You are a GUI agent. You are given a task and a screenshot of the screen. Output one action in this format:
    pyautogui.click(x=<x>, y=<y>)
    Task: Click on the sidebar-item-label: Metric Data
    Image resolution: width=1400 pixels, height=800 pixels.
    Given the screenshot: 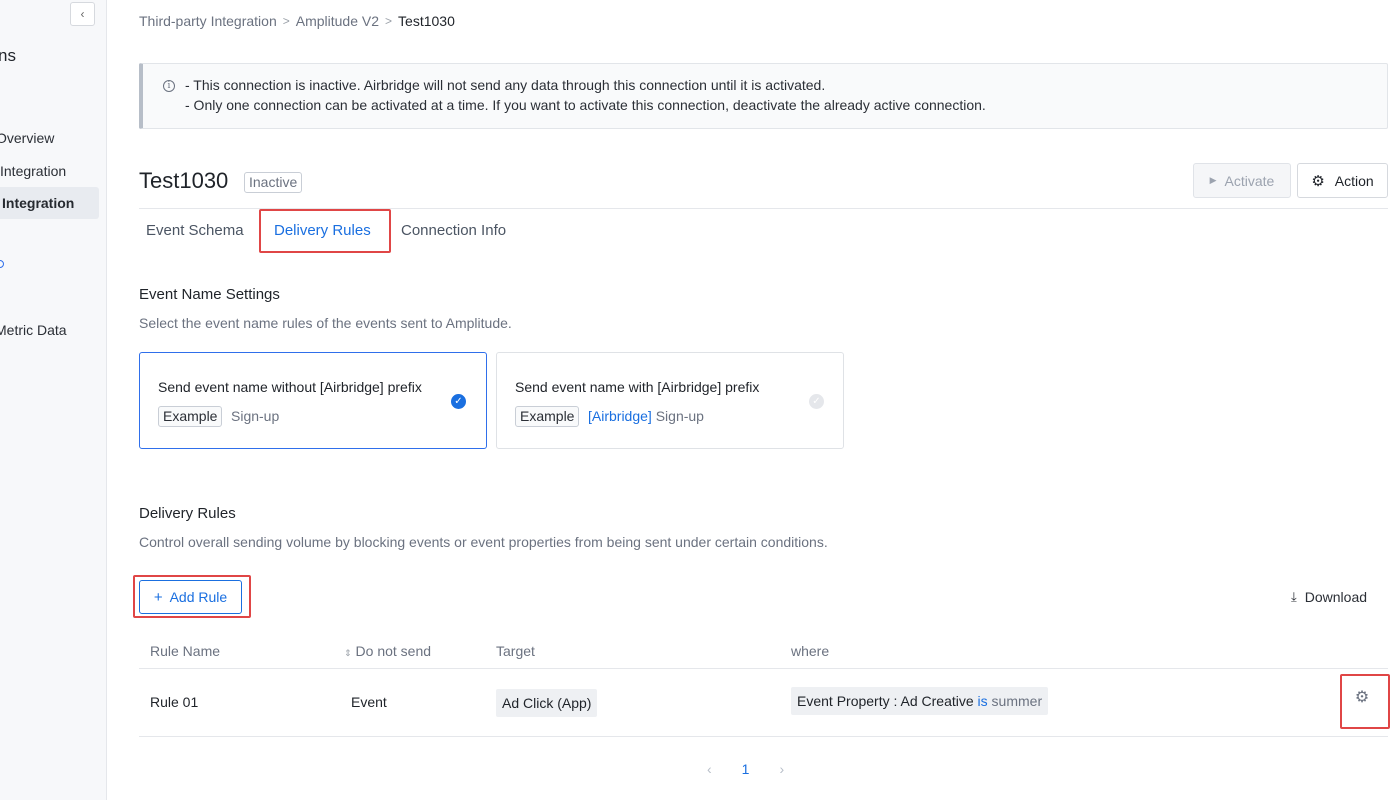 What is the action you would take?
    pyautogui.click(x=33, y=330)
    